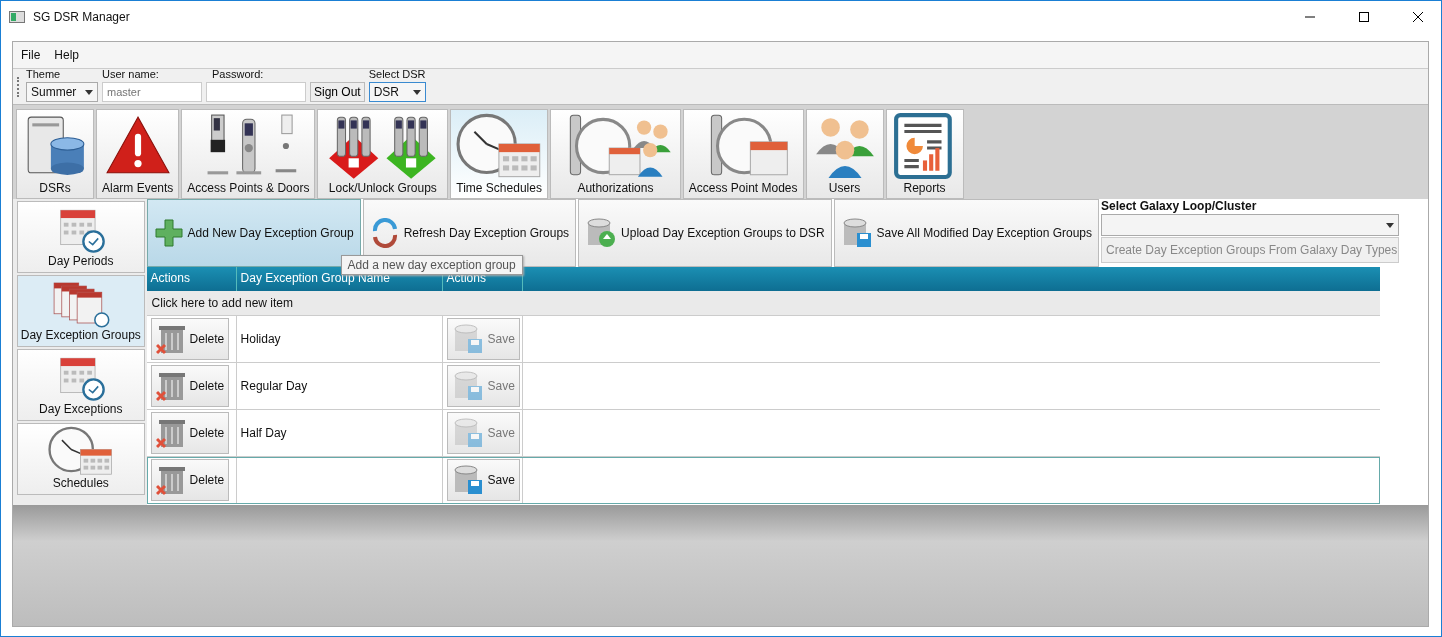 The image size is (1442, 637). I want to click on table-row: Delete Regular Day Save, so click(763, 386).